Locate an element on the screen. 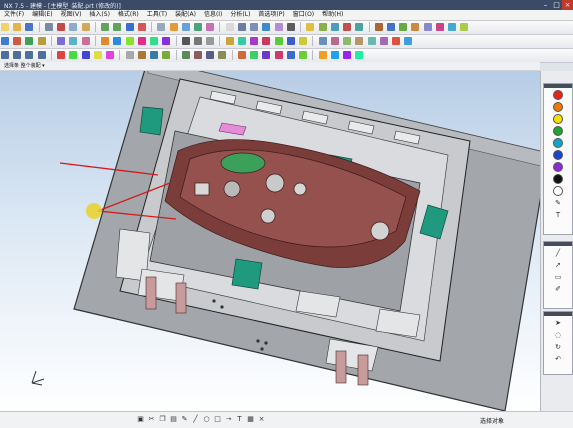 Image resolution: width=573 pixels, height=428 pixels. rotate-view-icon is located at coordinates (266, 27).